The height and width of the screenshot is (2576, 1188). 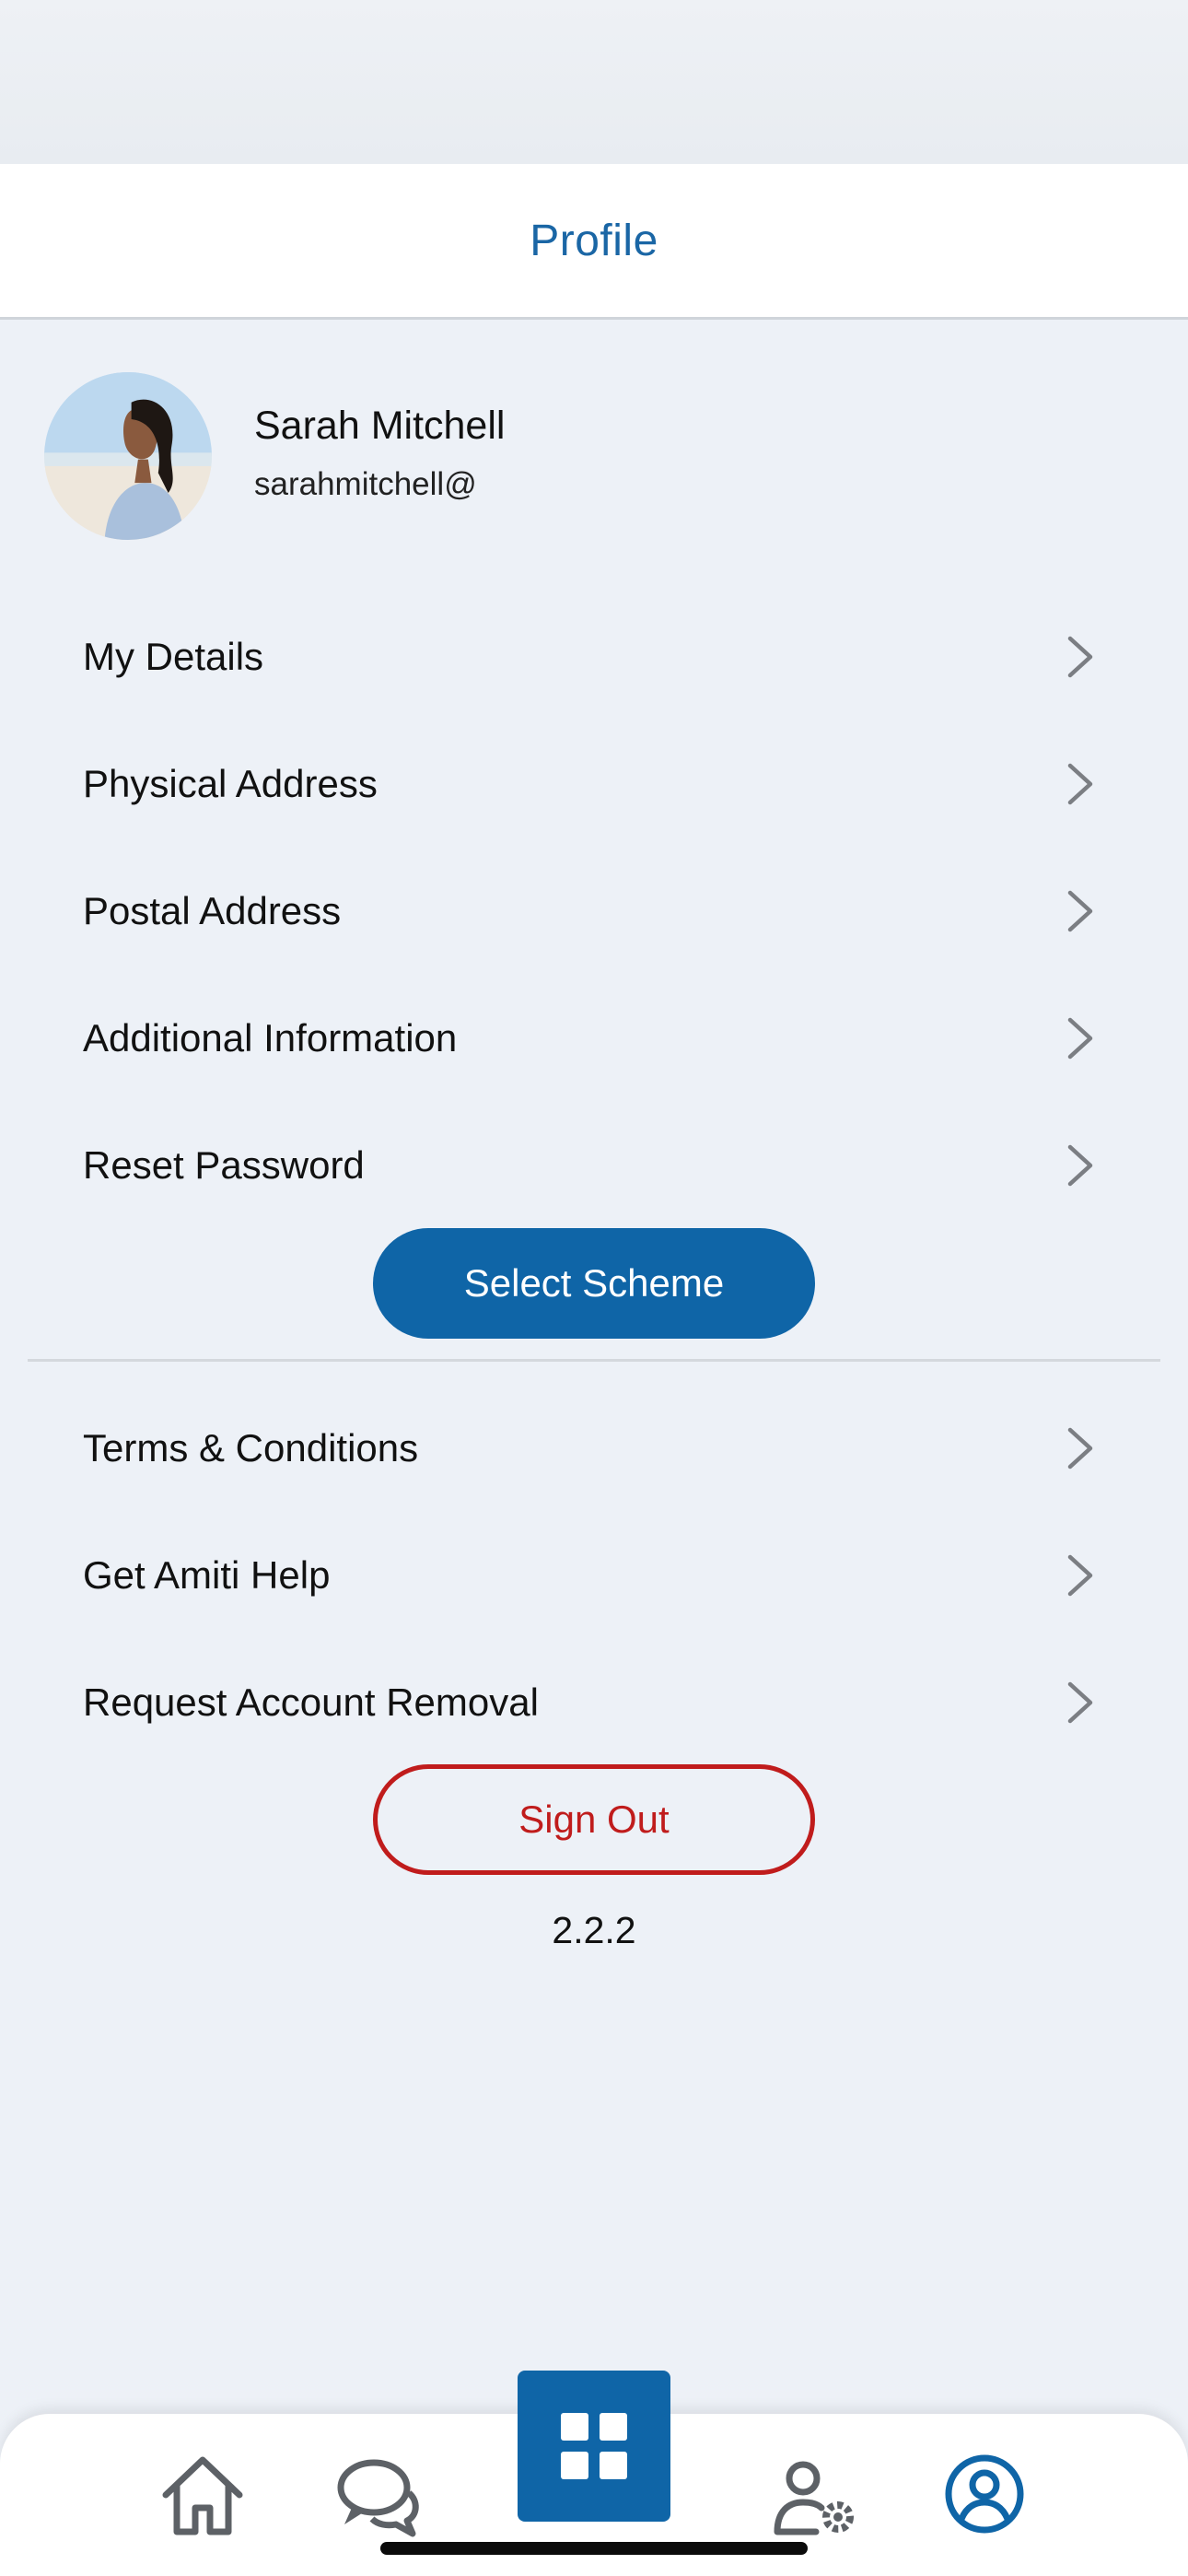 I want to click on sign-out-button: Sign Out, so click(x=594, y=1819).